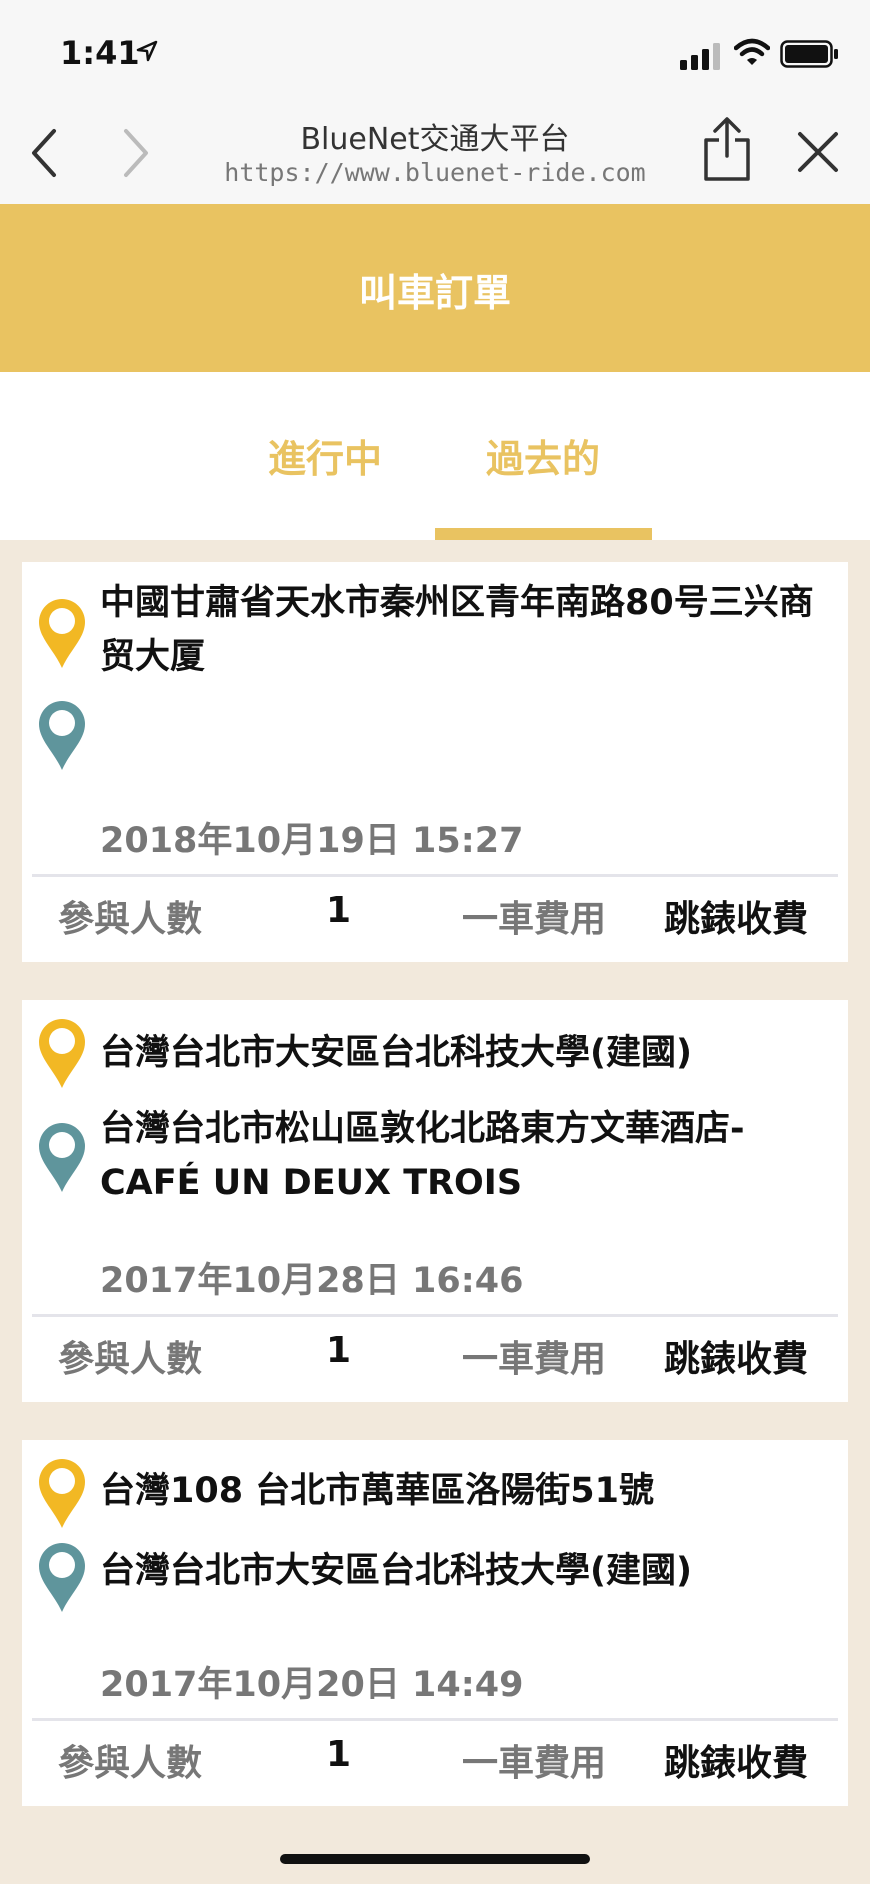  I want to click on close-icon, so click(818, 152).